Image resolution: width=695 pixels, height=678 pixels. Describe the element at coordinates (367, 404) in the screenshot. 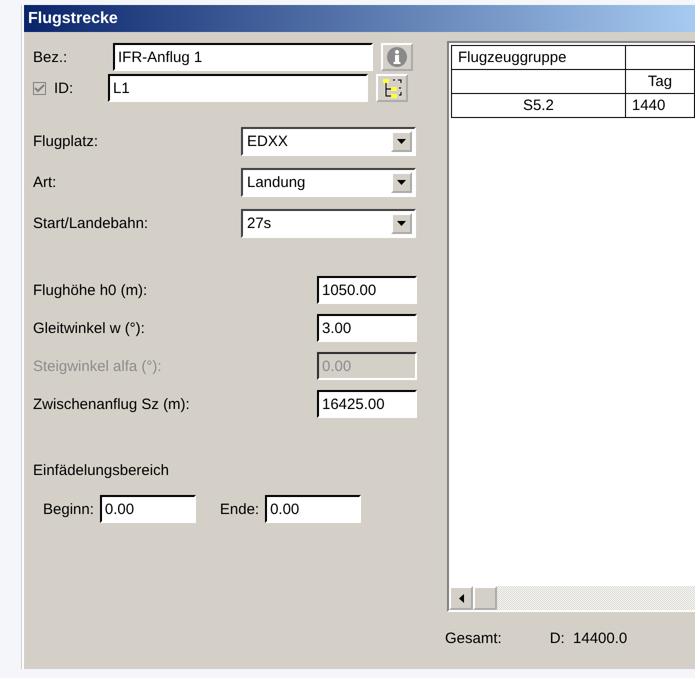

I see `input-field: 16425.00` at that location.